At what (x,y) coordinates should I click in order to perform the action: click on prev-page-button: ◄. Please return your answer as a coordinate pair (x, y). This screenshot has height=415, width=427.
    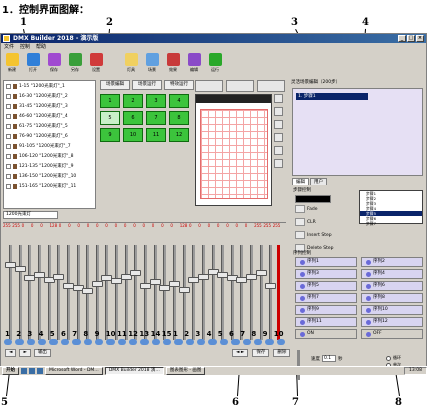
    Looking at the image, I should click on (11, 353).